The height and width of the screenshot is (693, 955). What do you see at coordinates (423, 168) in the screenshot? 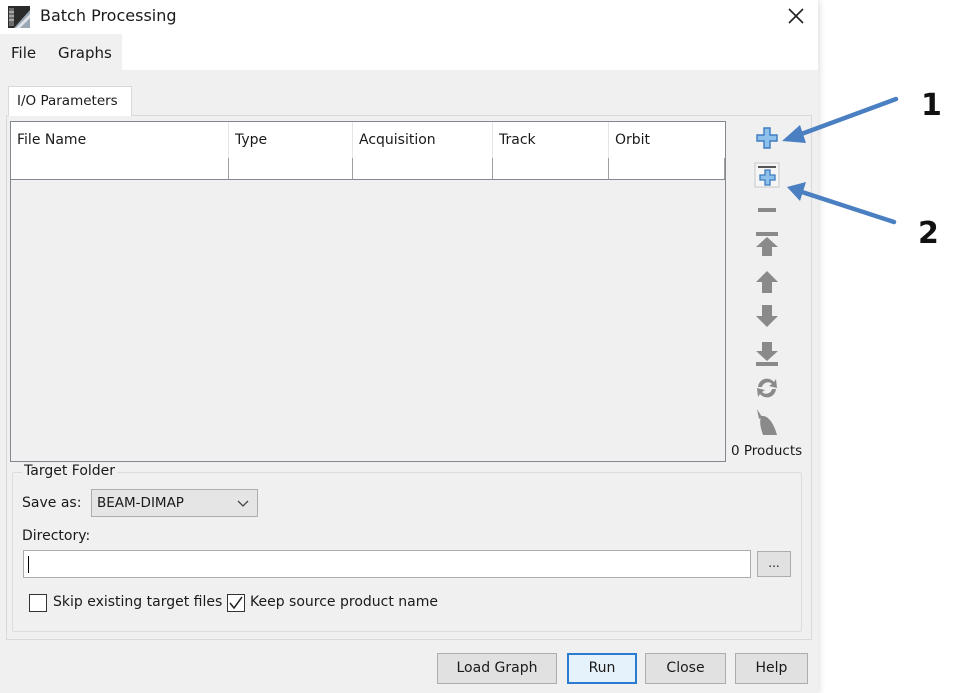
I see `cell-acquisition` at bounding box center [423, 168].